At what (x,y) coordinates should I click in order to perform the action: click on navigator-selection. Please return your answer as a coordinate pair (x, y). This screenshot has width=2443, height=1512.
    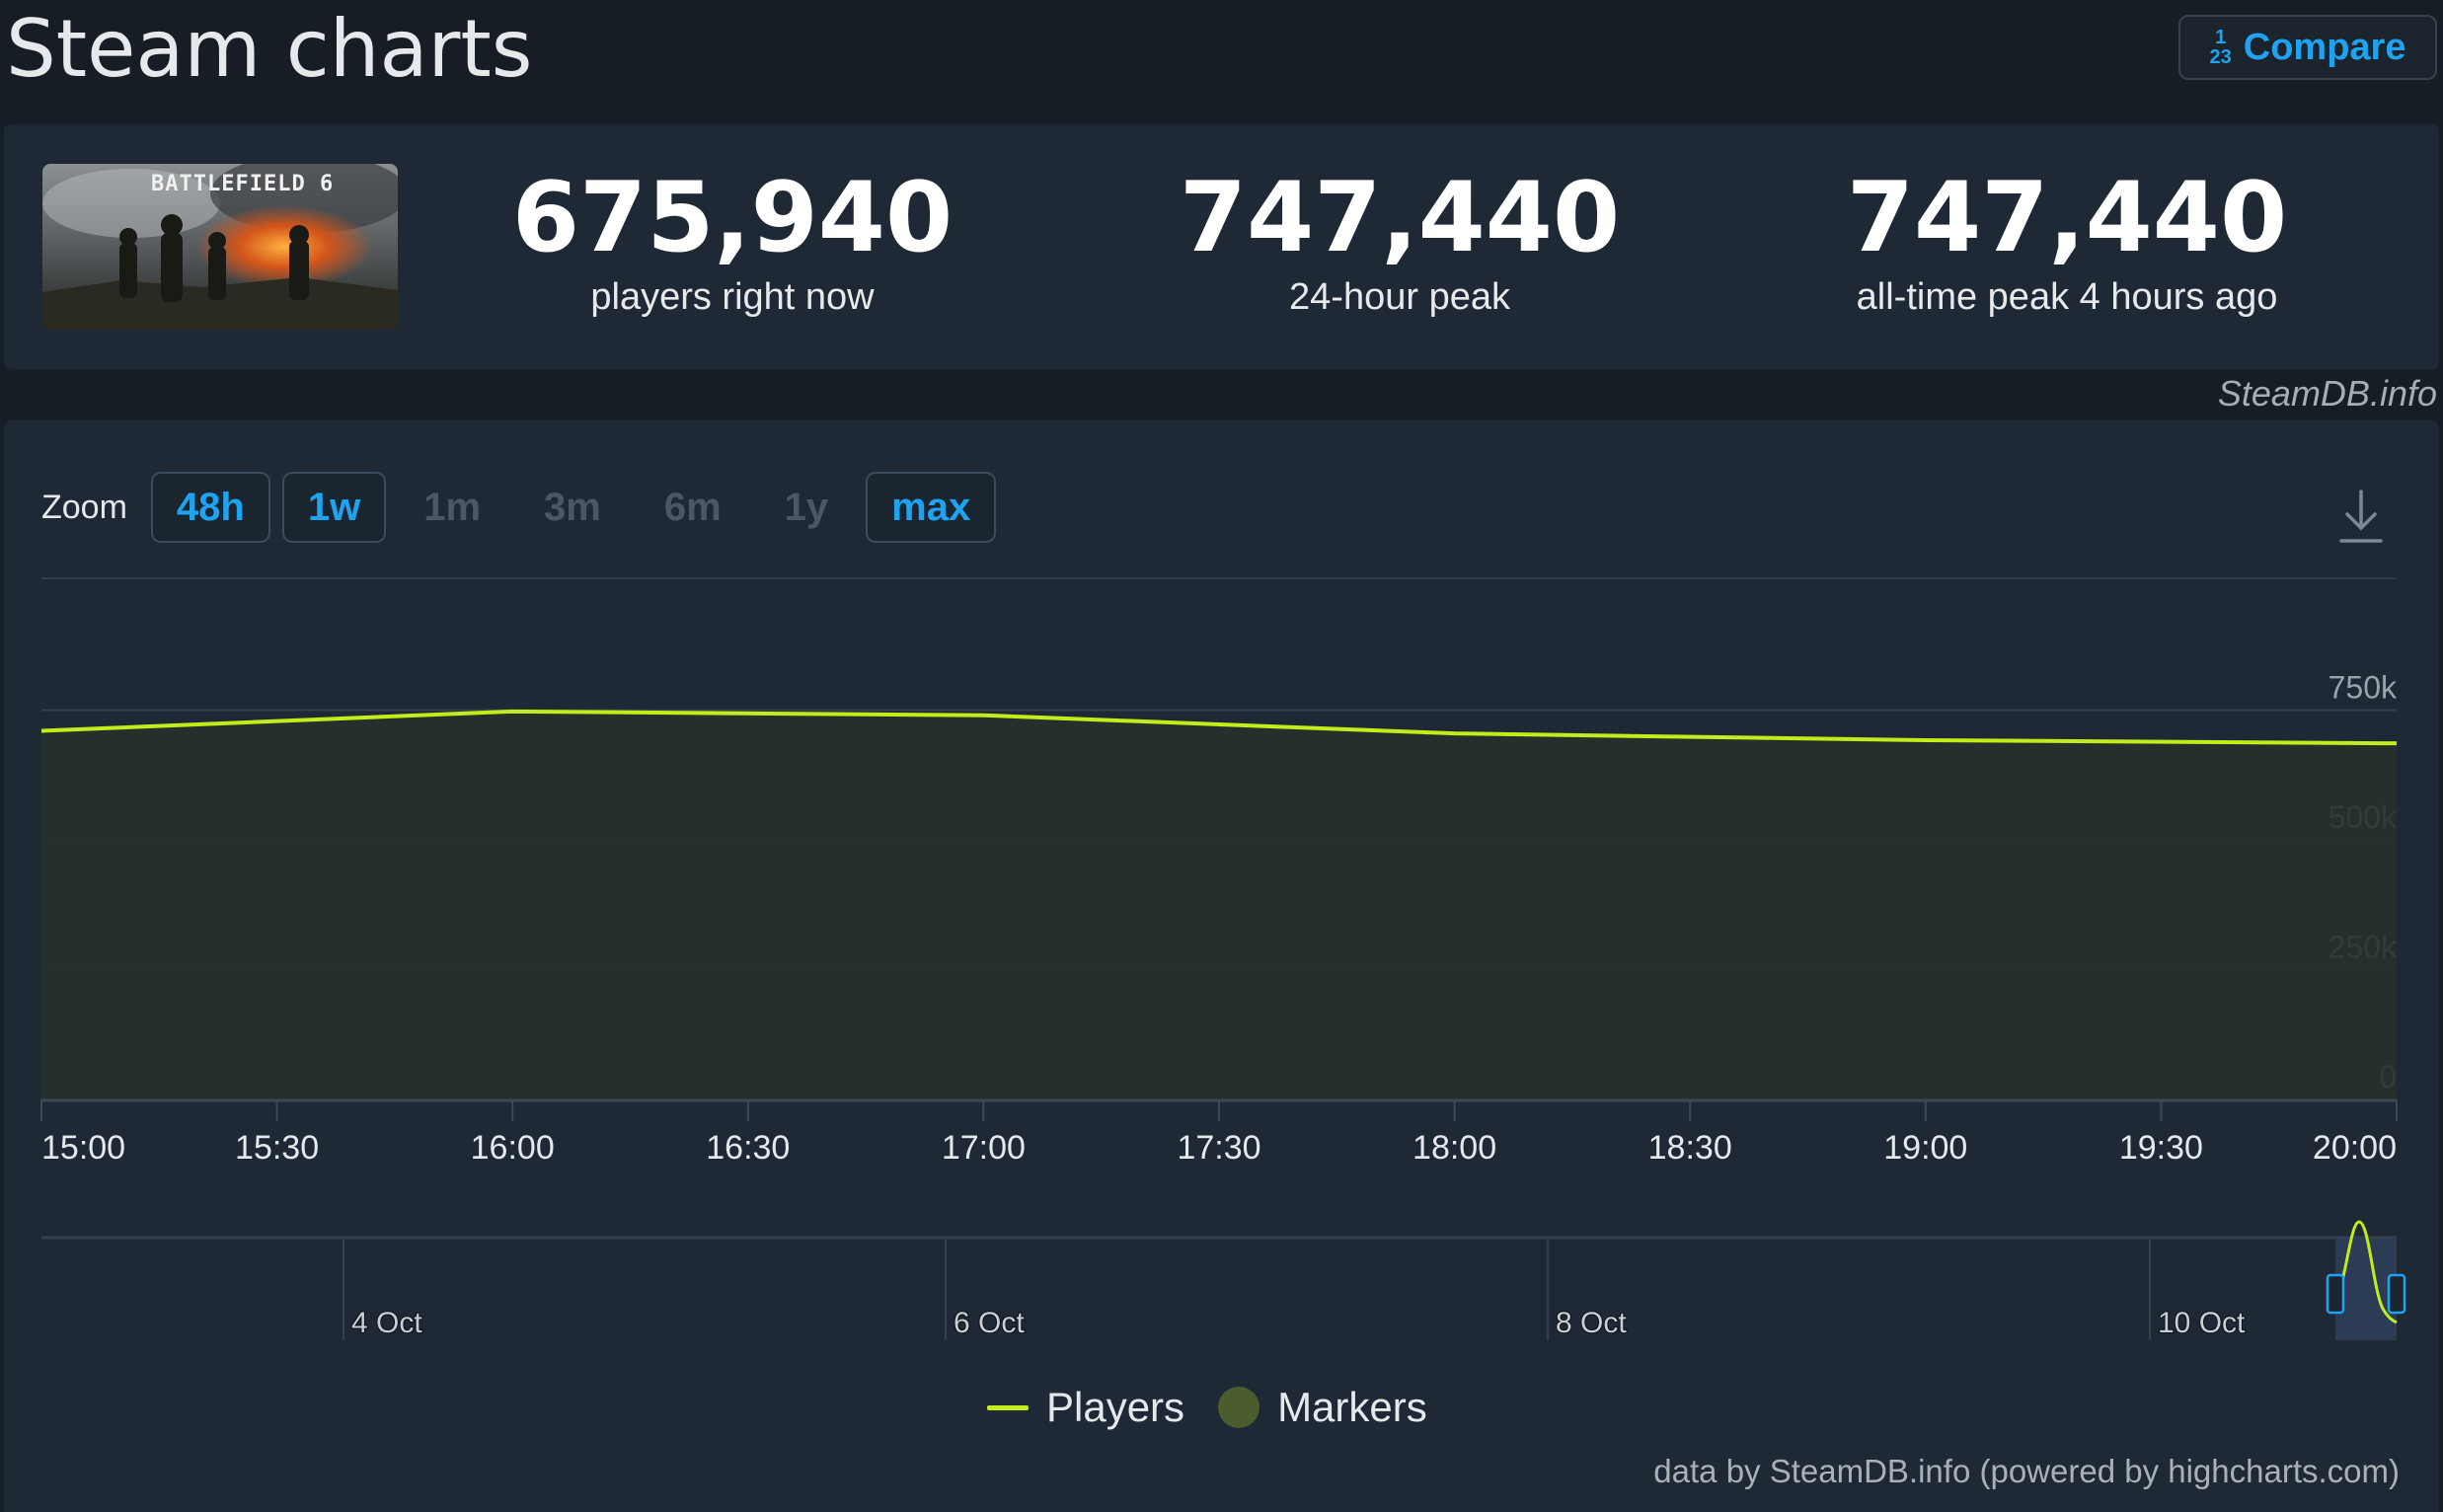
    Looking at the image, I should click on (2366, 1289).